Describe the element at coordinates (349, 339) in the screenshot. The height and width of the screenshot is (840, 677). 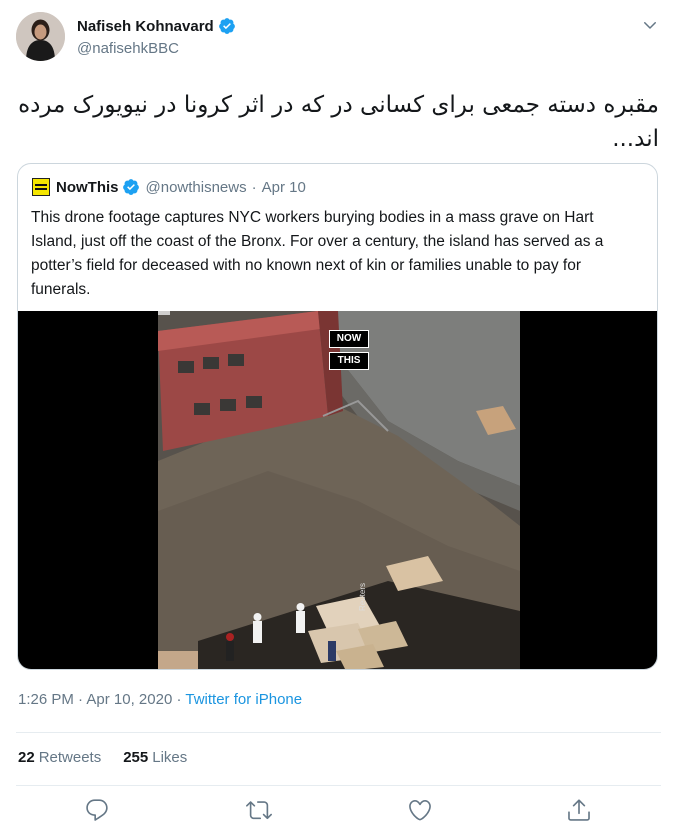
I see `watermark-now: NOW` at that location.